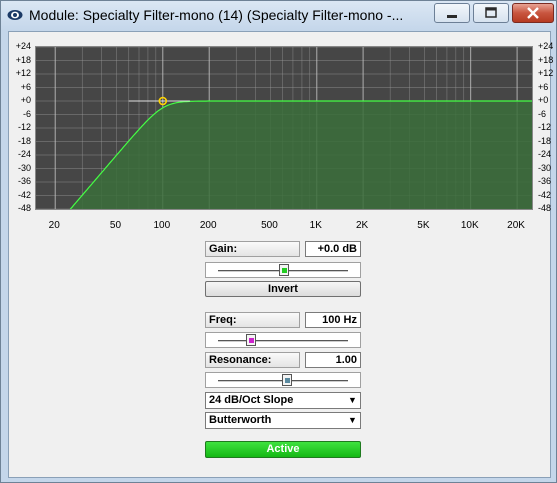 Image resolution: width=557 pixels, height=483 pixels. Describe the element at coordinates (25, 100) in the screenshot. I see `db-label-left: +0` at that location.